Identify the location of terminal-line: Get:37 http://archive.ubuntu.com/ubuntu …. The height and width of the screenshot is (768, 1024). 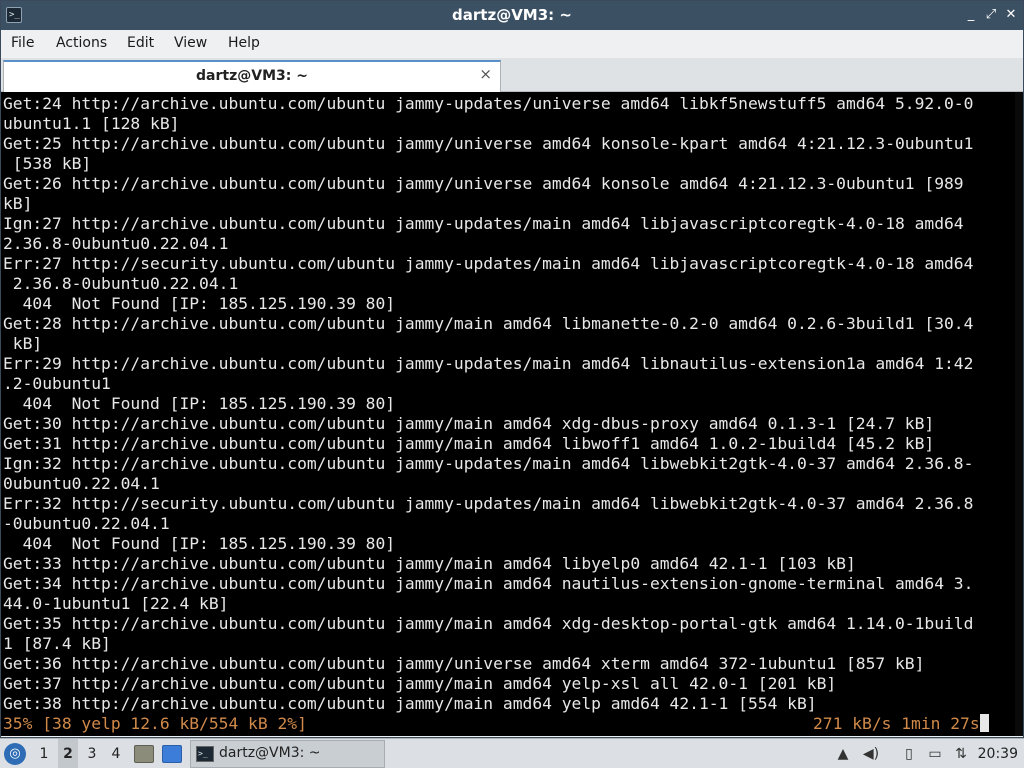
(420, 683).